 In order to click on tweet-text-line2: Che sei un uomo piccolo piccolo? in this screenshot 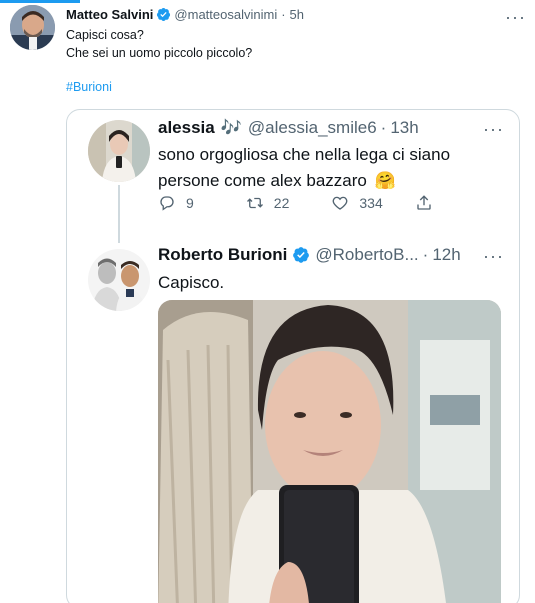, I will do `click(159, 53)`.